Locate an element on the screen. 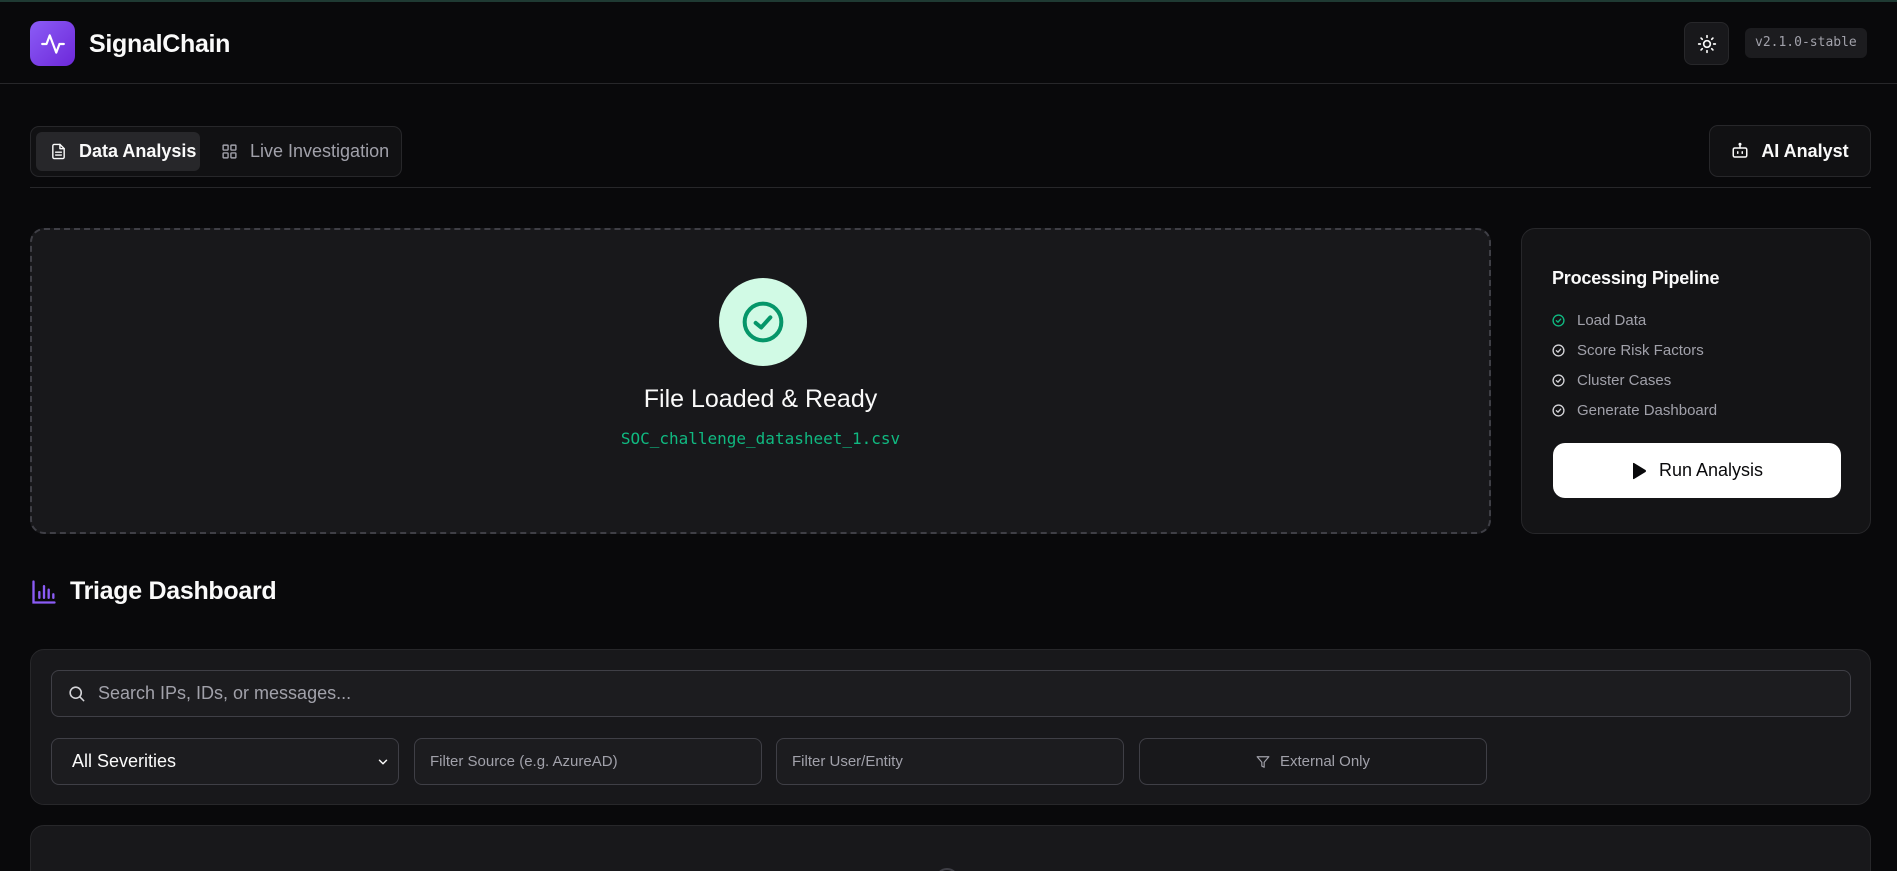 The height and width of the screenshot is (871, 1897). upload-success-badge is located at coordinates (763, 322).